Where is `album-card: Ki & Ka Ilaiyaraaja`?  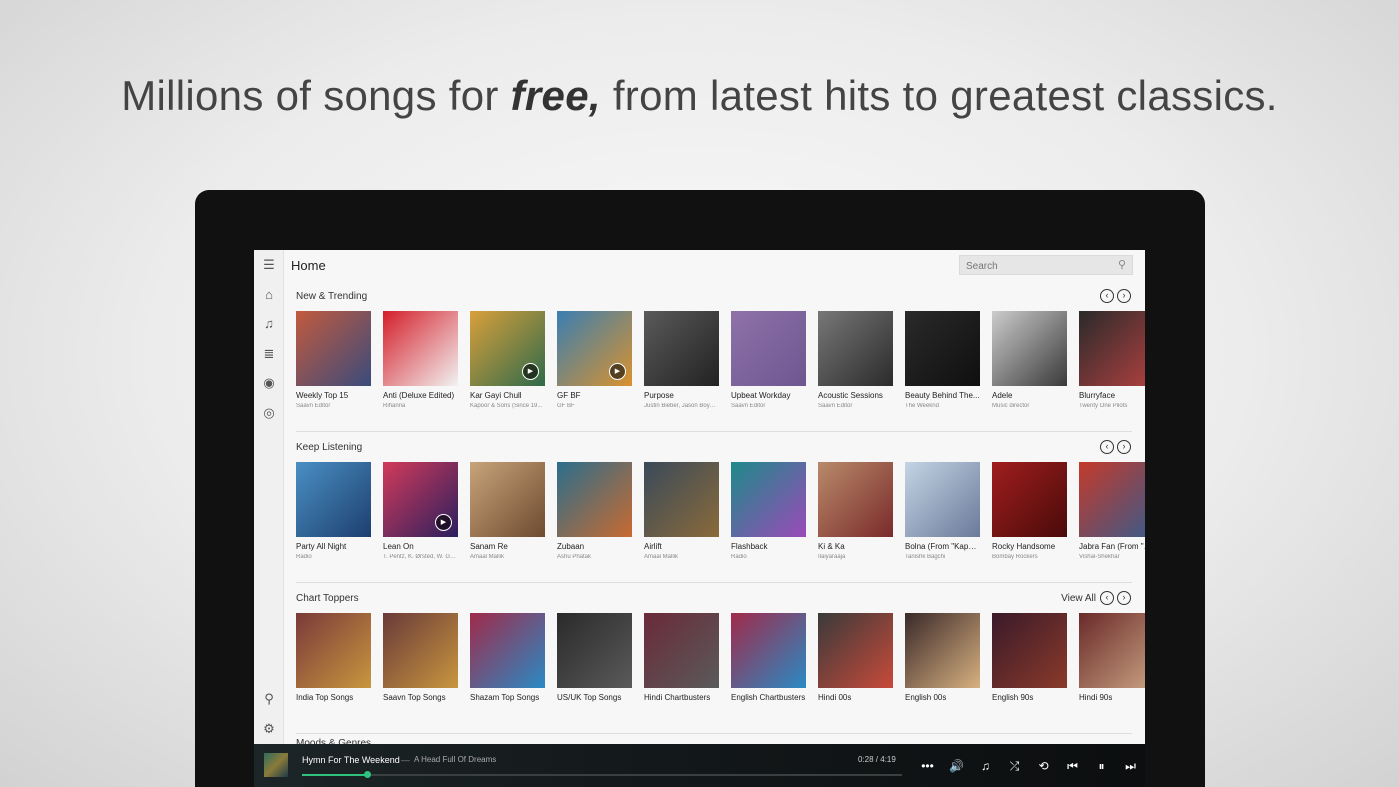
album-card: Ki & Ka Ilaiyaraaja is located at coordinates (855, 511).